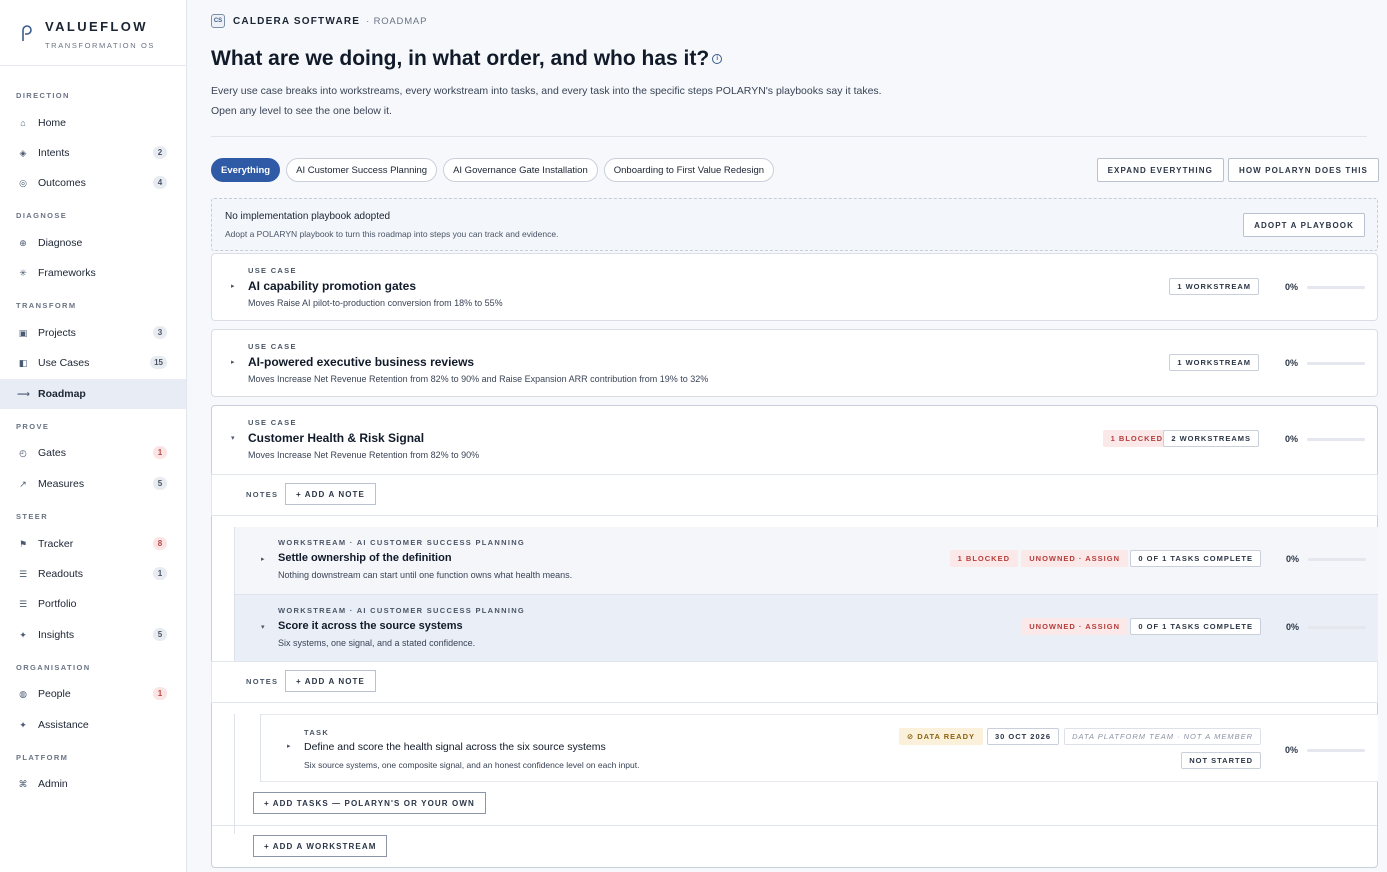 Image resolution: width=1387 pixels, height=872 pixels. What do you see at coordinates (365, 558) in the screenshot?
I see `workstream-title: Settle ownership of the definition` at bounding box center [365, 558].